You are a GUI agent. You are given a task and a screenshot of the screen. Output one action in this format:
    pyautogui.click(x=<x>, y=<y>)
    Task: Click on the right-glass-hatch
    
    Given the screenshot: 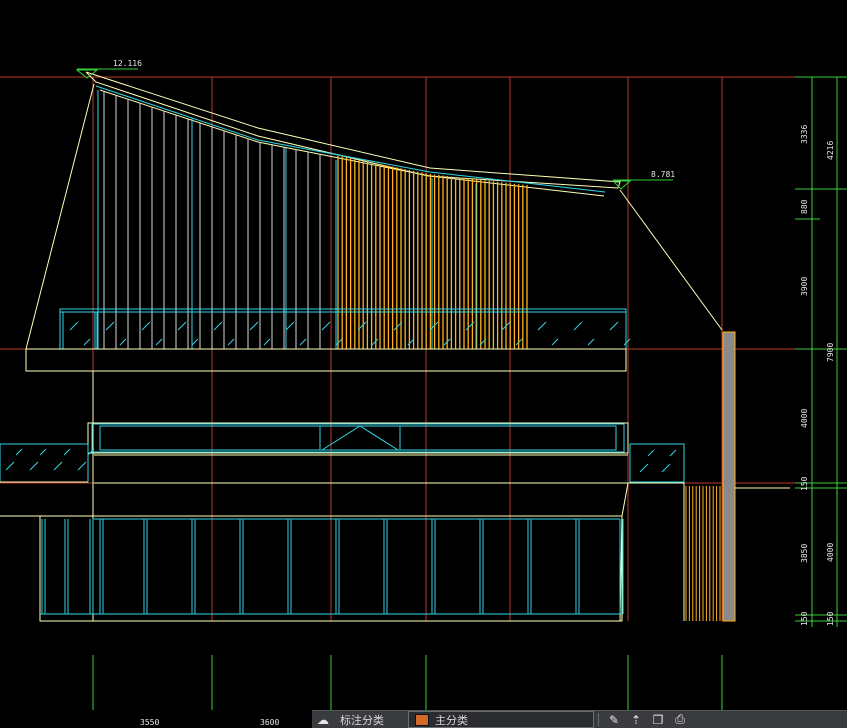 What is the action you would take?
    pyautogui.click(x=658, y=461)
    